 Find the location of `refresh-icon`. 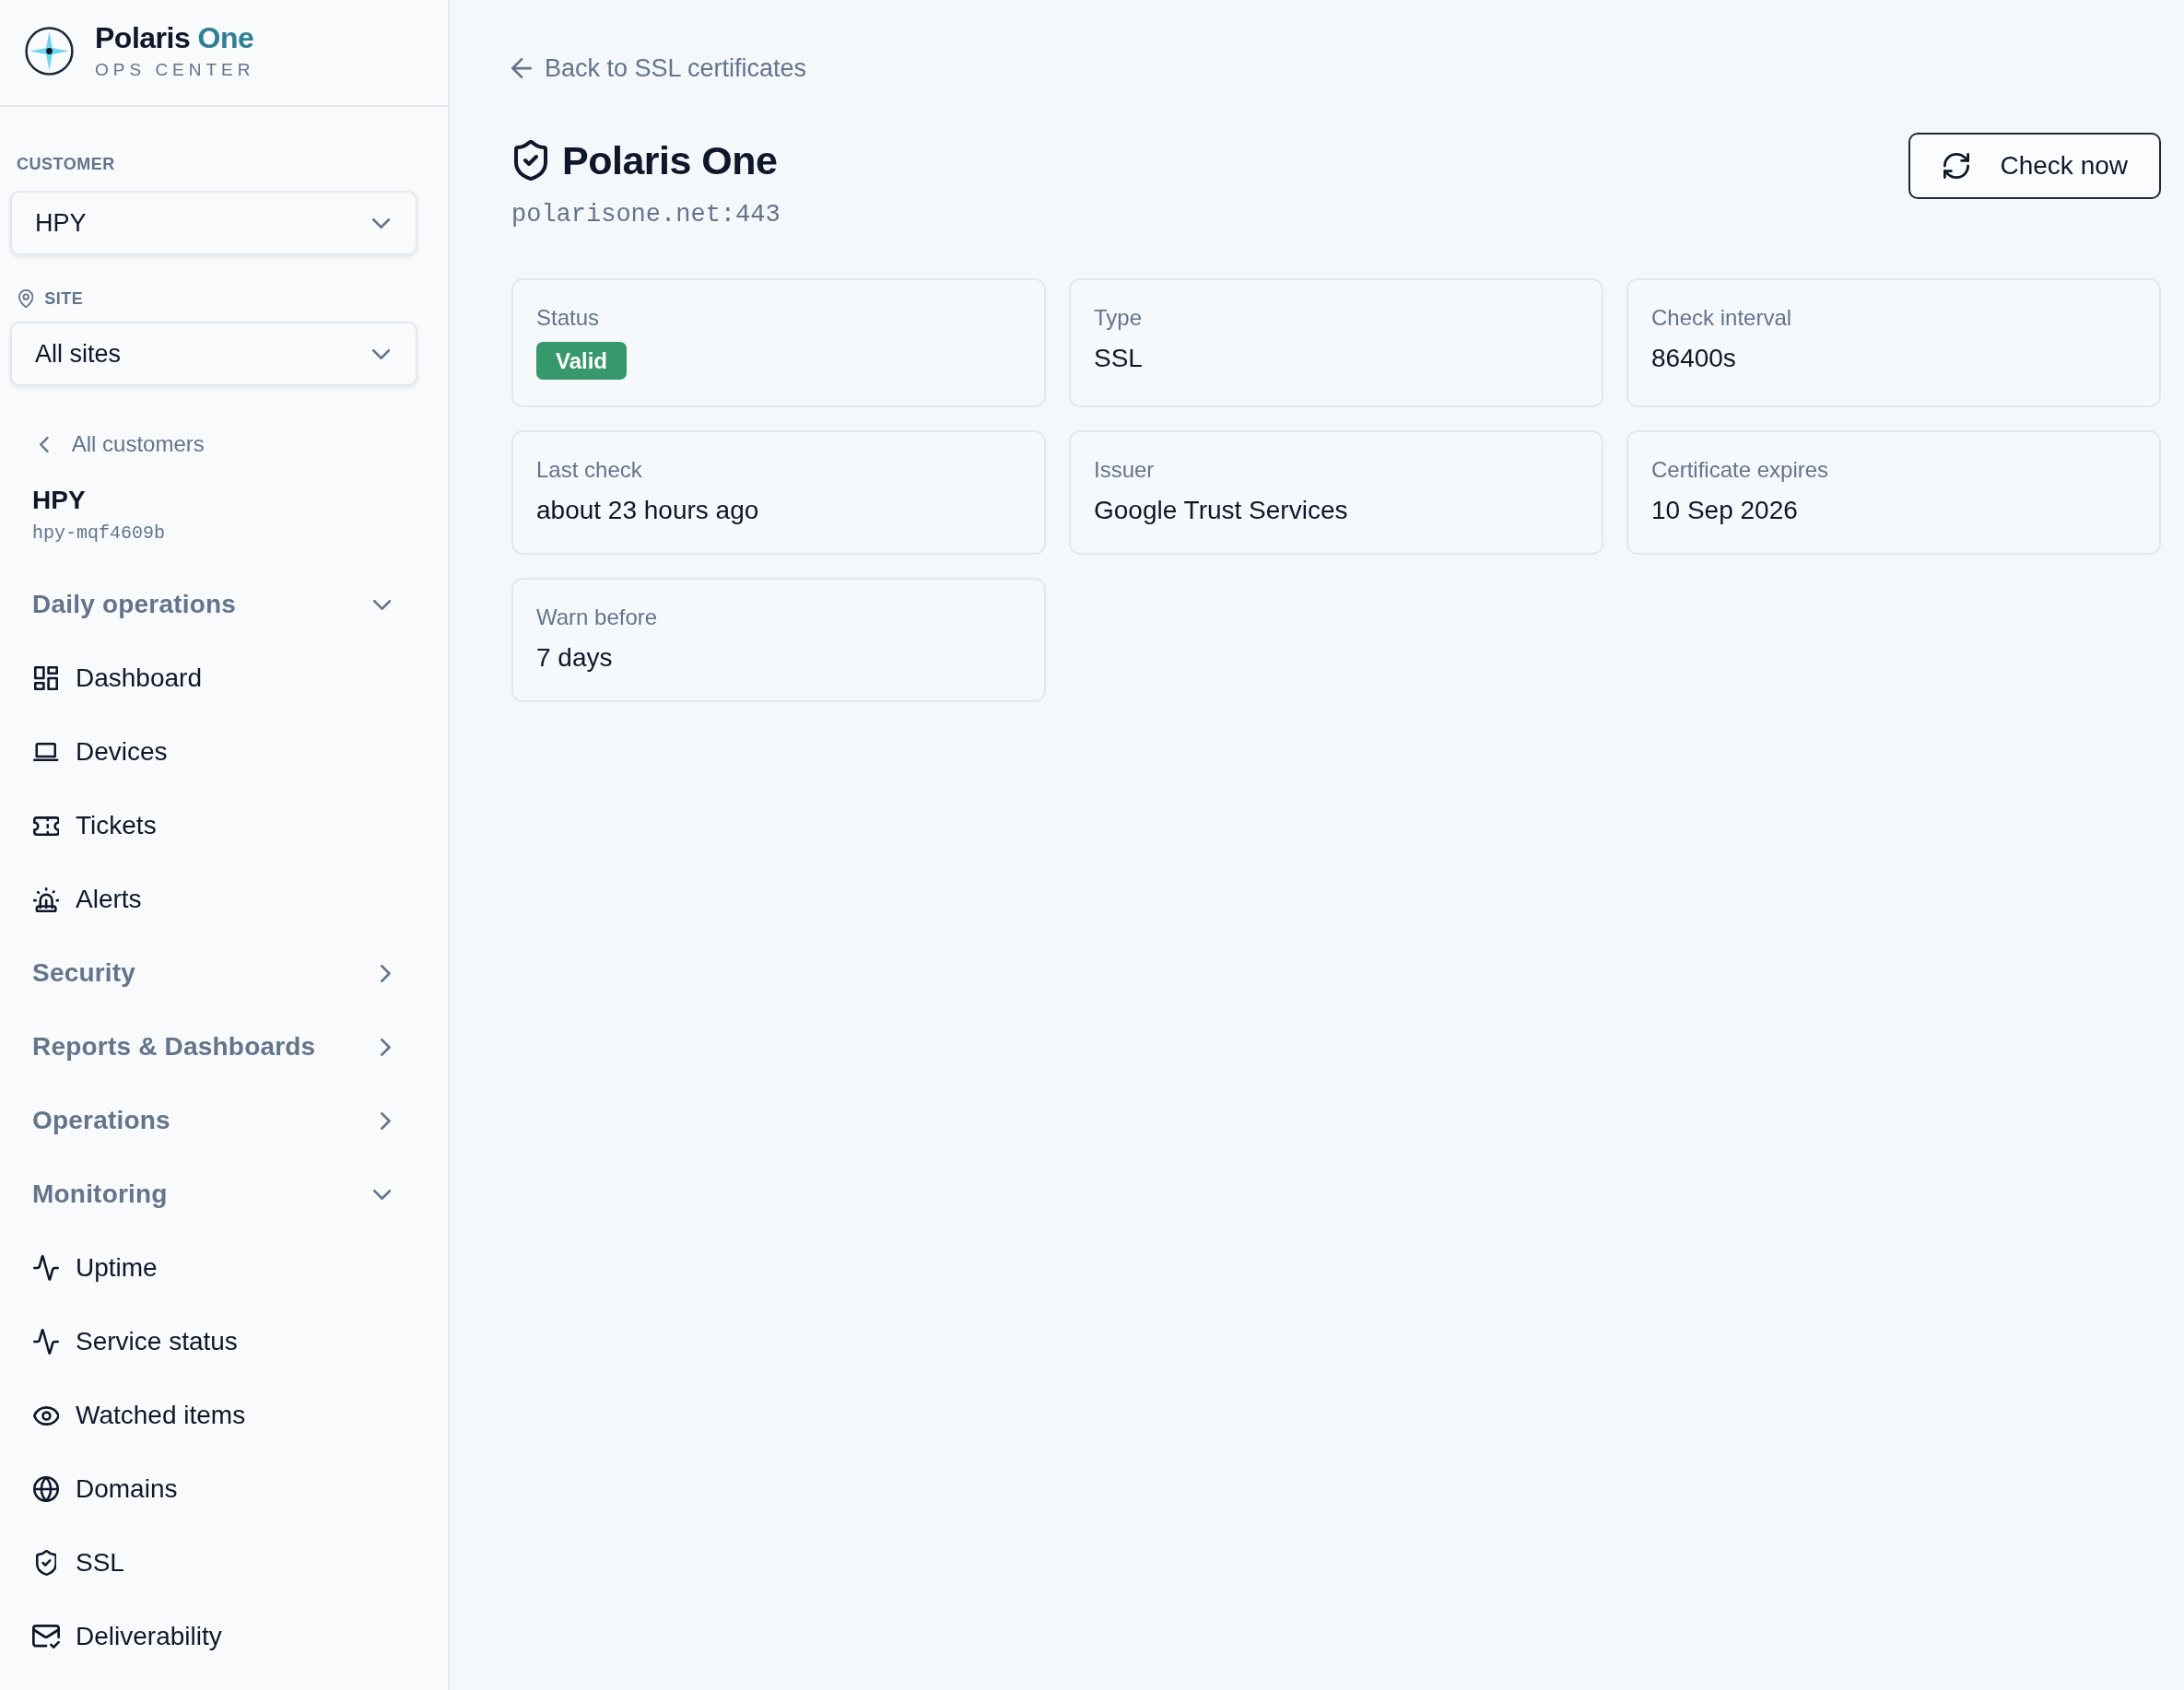

refresh-icon is located at coordinates (1956, 166).